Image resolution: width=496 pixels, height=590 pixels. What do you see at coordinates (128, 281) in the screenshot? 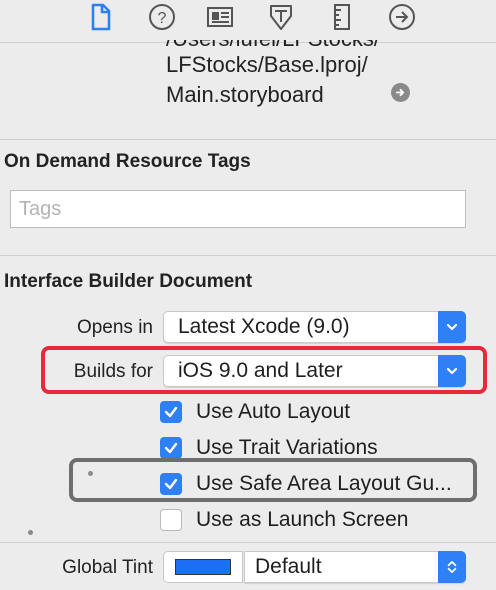
I see `ib-document-section-title: Interface Builder Document` at bounding box center [128, 281].